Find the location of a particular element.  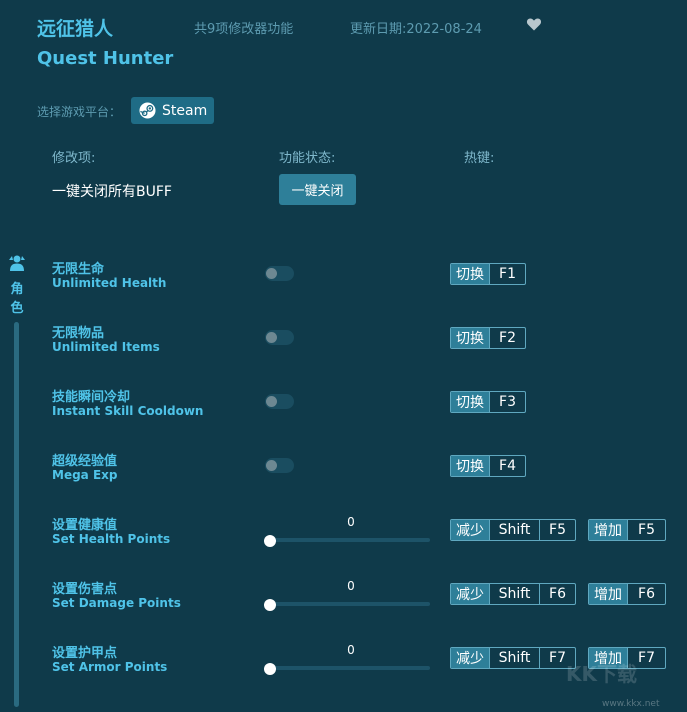

unlimited-health-toggle is located at coordinates (279, 273).